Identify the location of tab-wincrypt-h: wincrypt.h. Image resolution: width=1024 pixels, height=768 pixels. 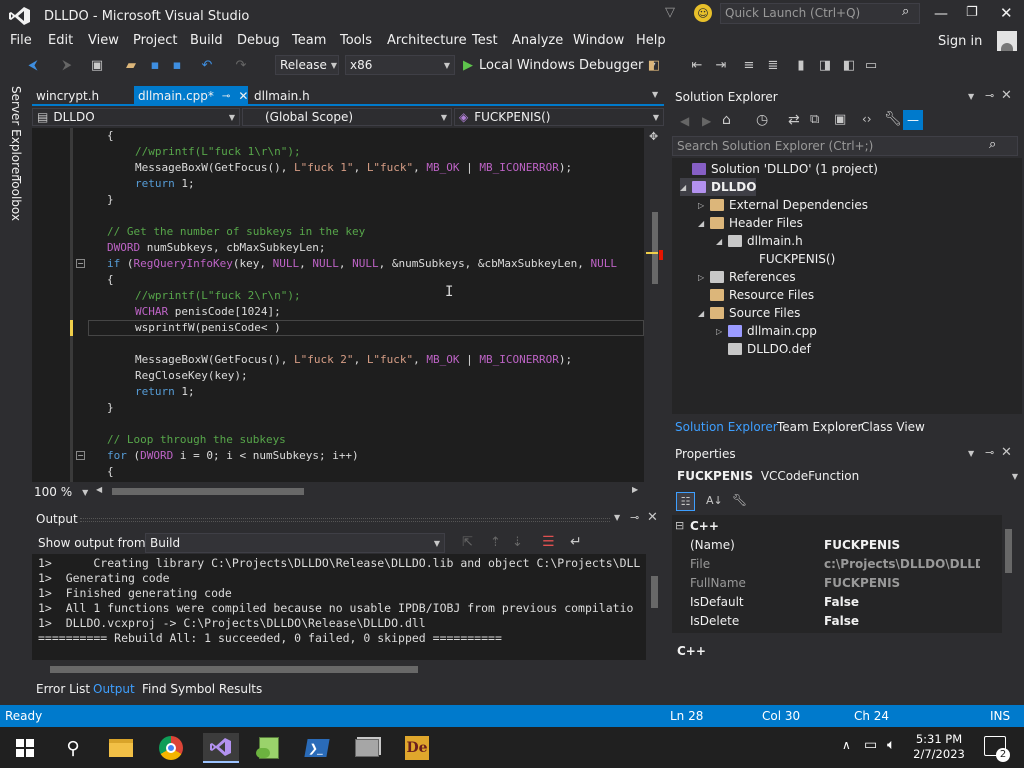
(67, 96).